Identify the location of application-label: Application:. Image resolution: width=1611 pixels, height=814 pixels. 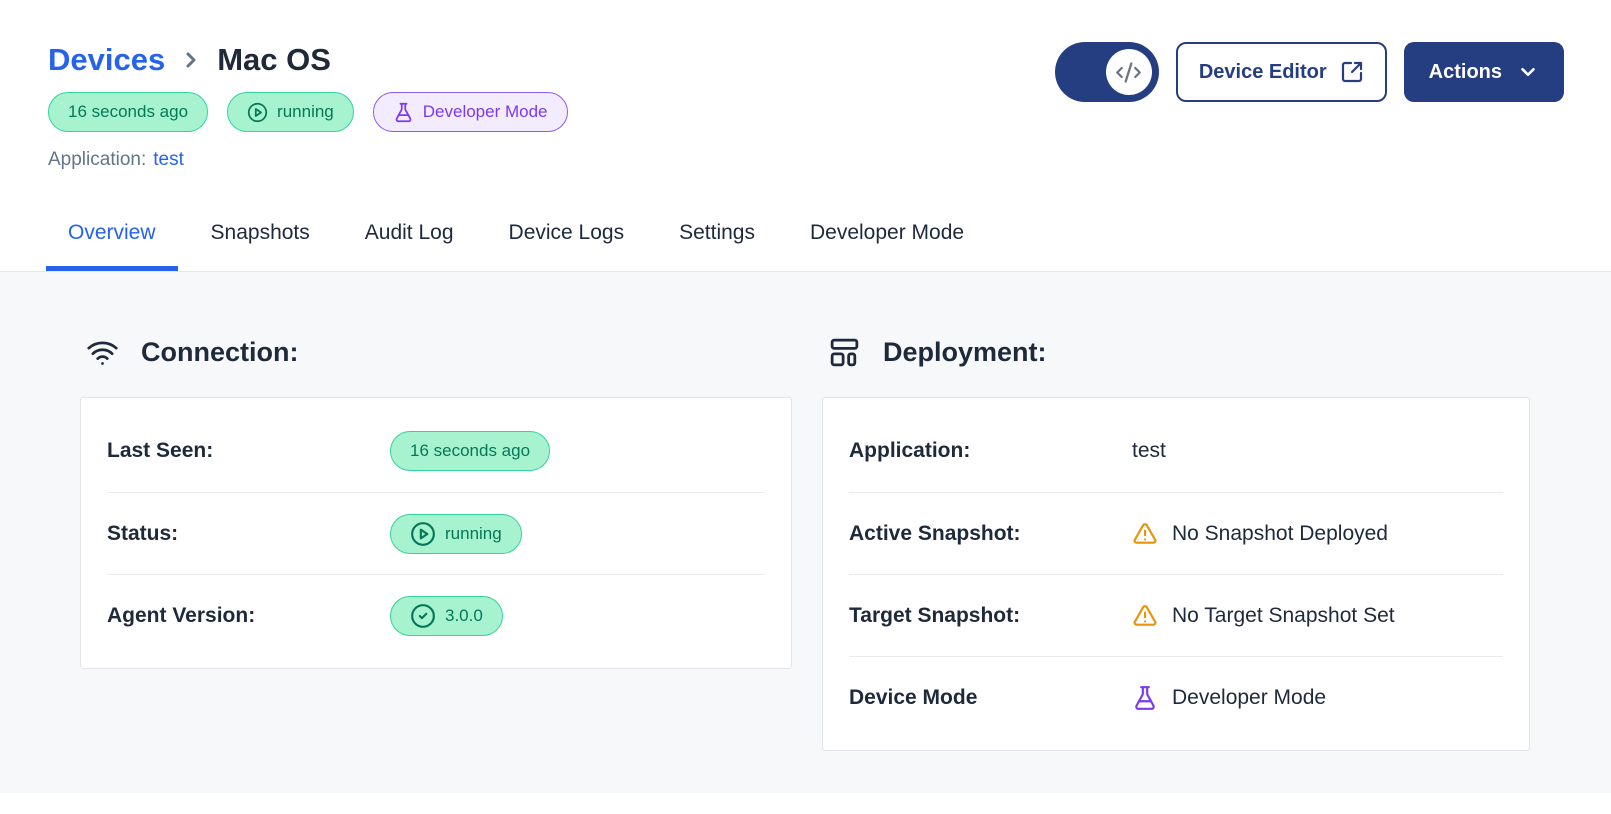
(97, 159).